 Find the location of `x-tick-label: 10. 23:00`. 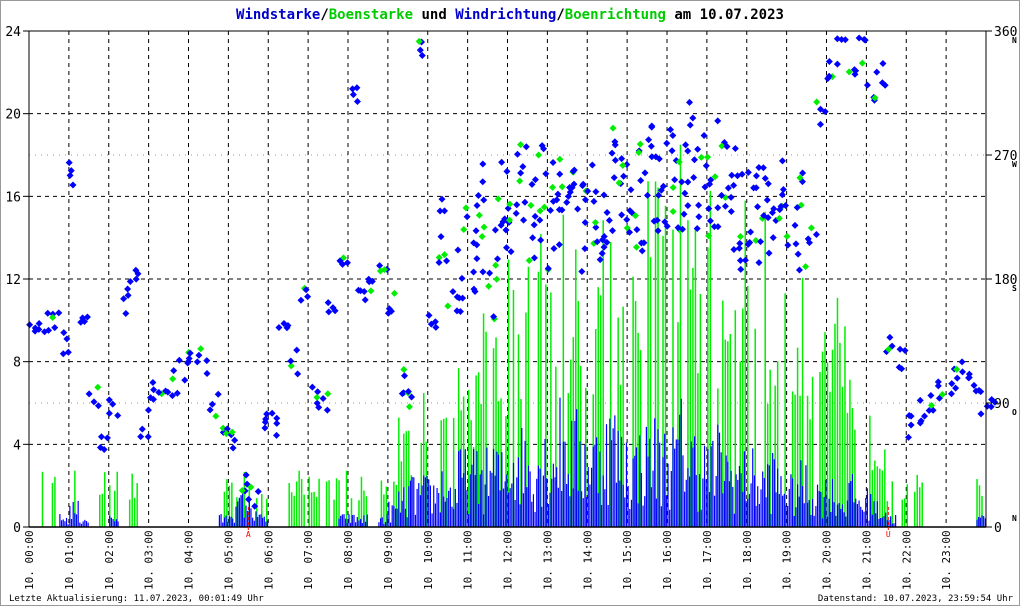

x-tick-label: 10. 23:00 is located at coordinates (946, 560).